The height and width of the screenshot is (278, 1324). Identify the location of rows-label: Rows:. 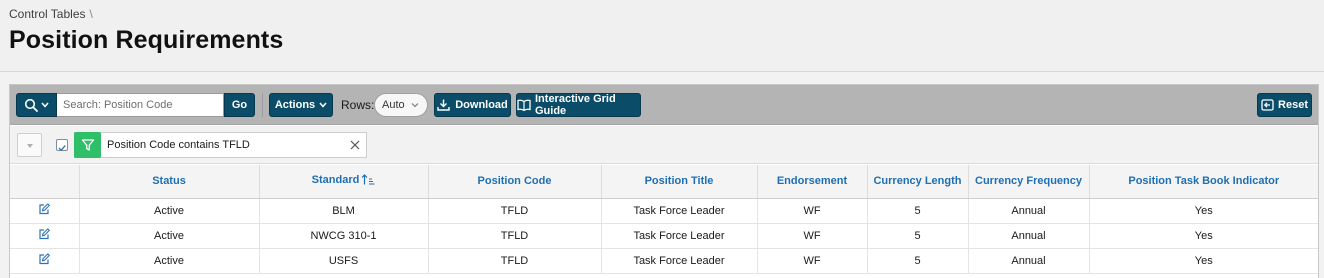
(358, 105).